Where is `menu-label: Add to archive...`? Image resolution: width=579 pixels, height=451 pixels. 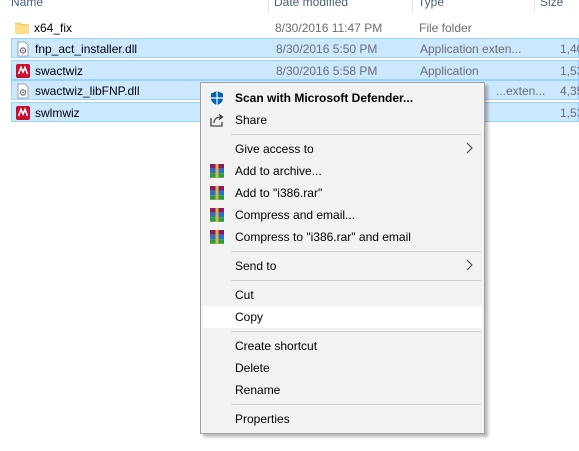
menu-label: Add to archive... is located at coordinates (278, 171).